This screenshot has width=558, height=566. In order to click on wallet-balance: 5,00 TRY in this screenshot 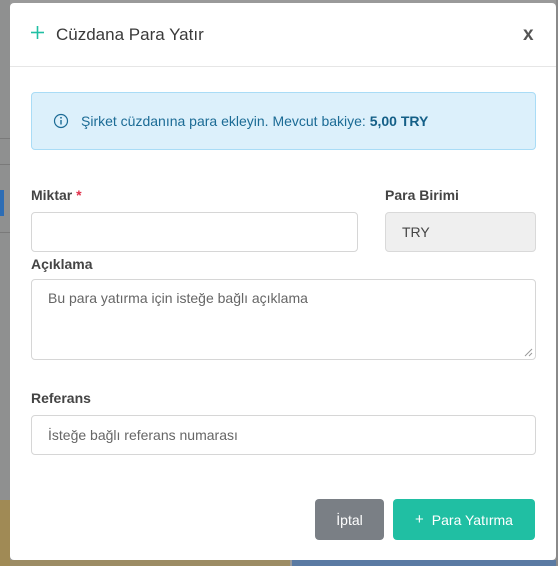, I will do `click(399, 121)`.